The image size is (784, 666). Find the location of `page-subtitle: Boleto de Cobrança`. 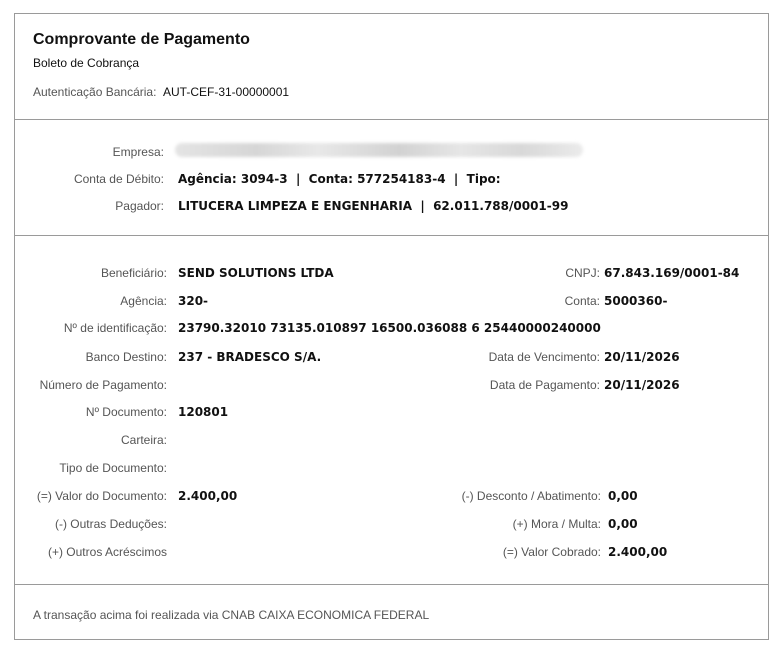

page-subtitle: Boleto de Cobrança is located at coordinates (86, 63).